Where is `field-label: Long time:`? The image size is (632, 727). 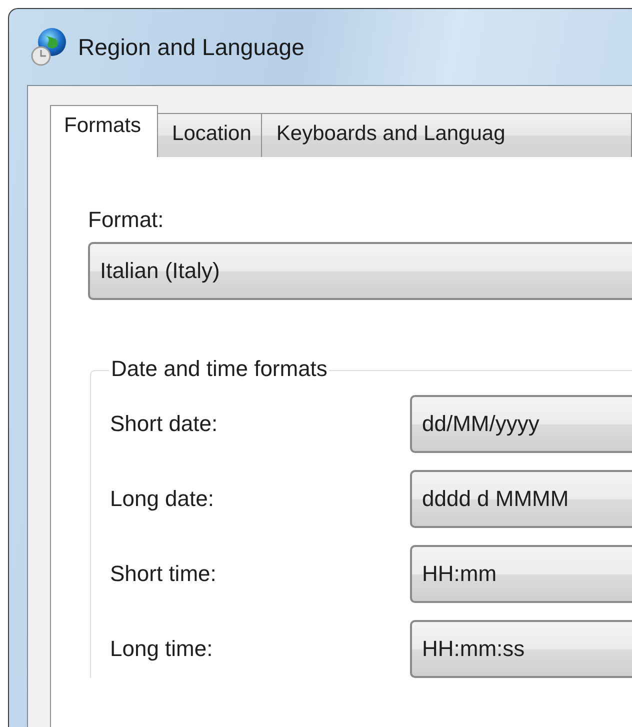 field-label: Long time: is located at coordinates (162, 649).